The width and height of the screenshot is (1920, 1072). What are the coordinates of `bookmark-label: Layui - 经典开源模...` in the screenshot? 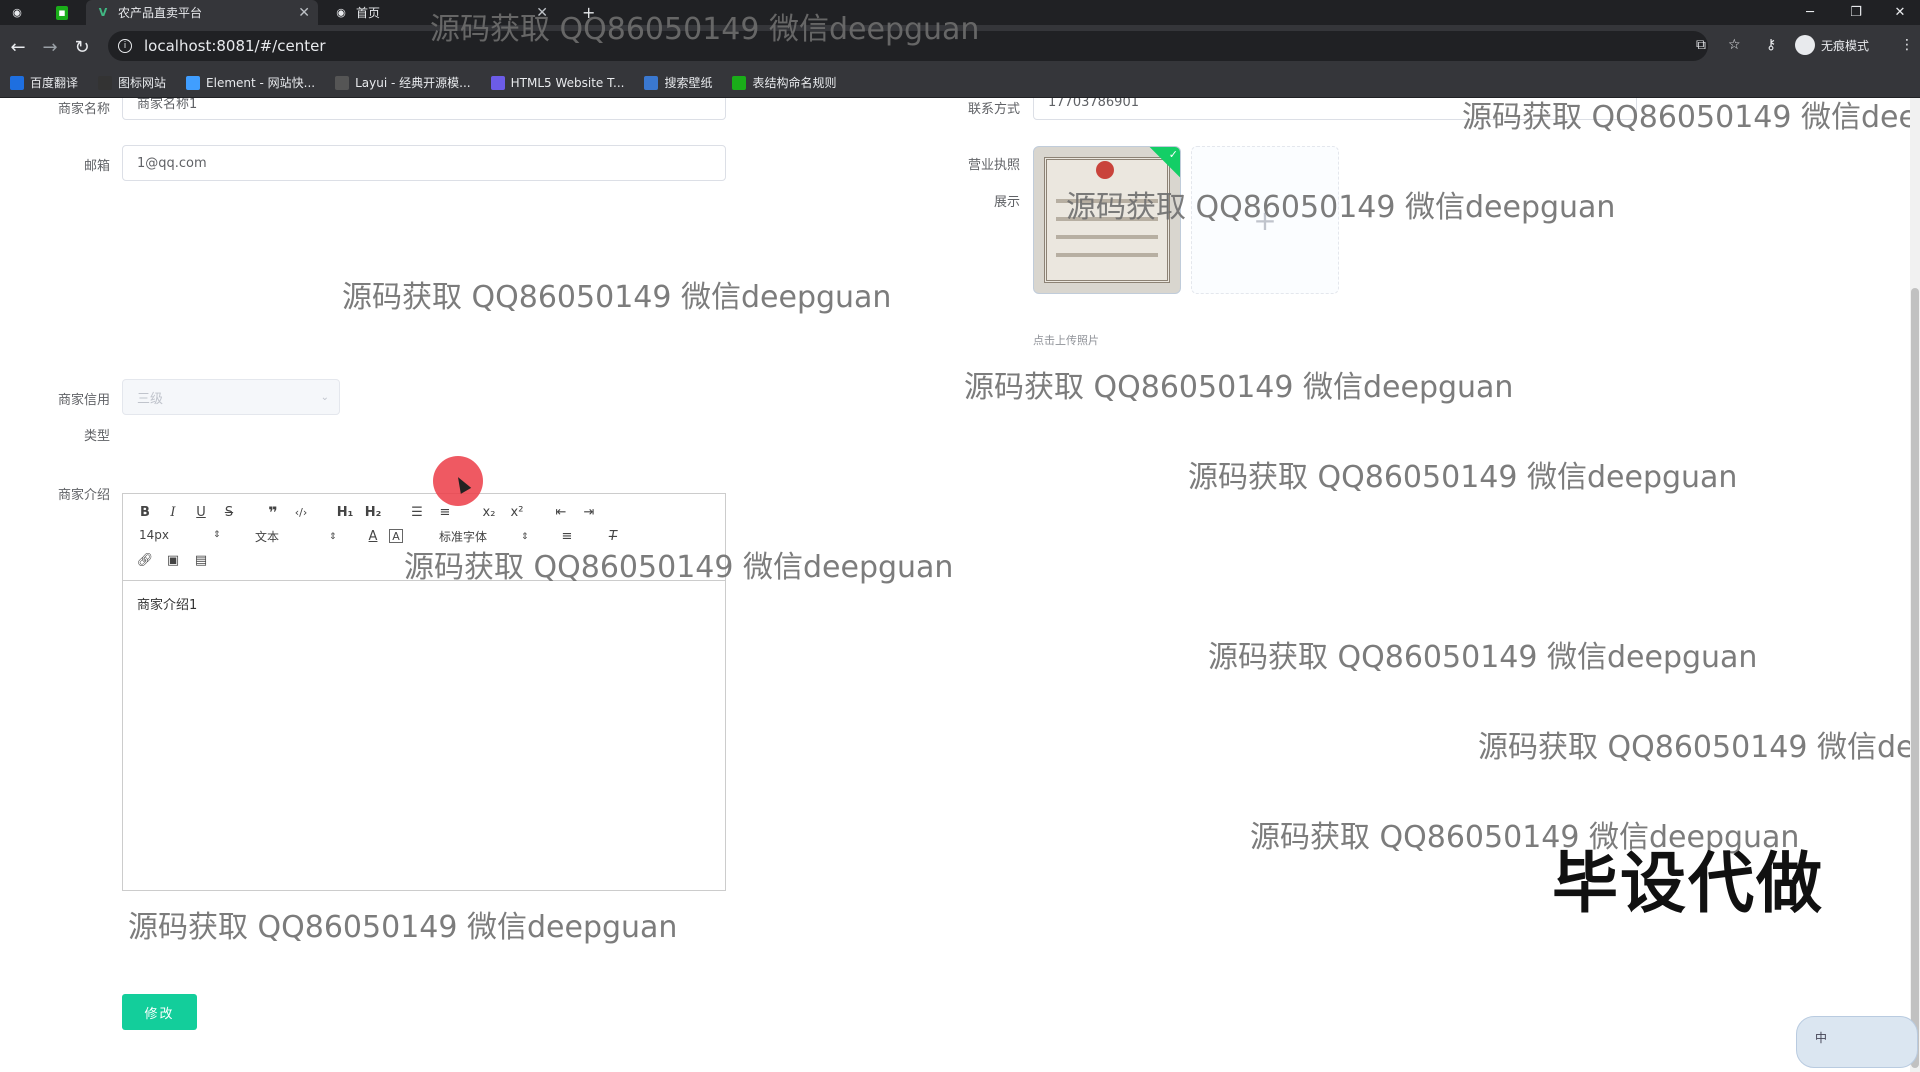 It's located at (413, 83).